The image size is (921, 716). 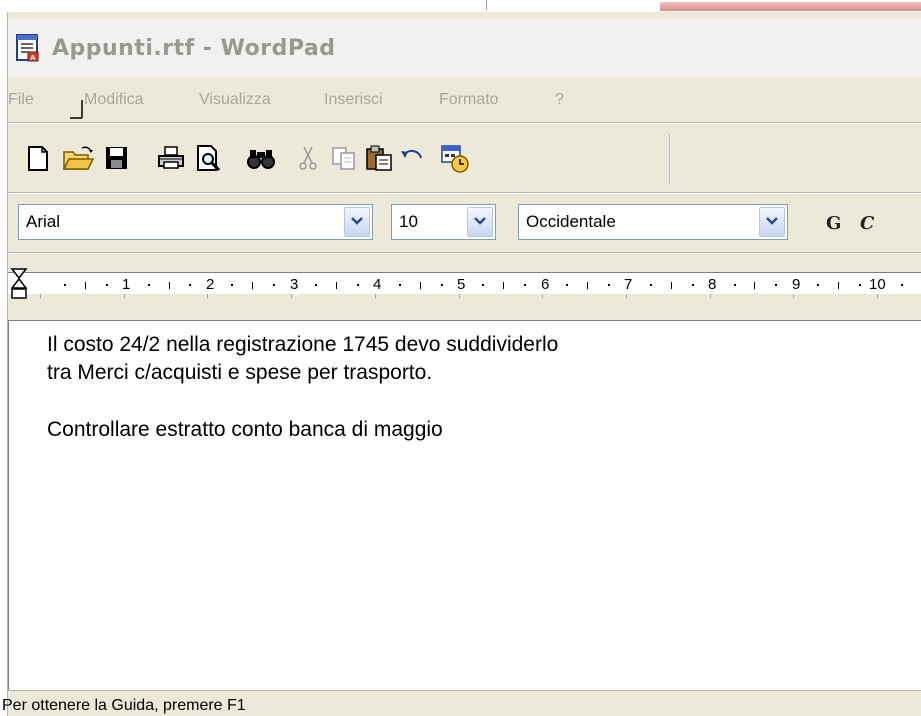 What do you see at coordinates (116, 158) in the screenshot?
I see `save-icon` at bounding box center [116, 158].